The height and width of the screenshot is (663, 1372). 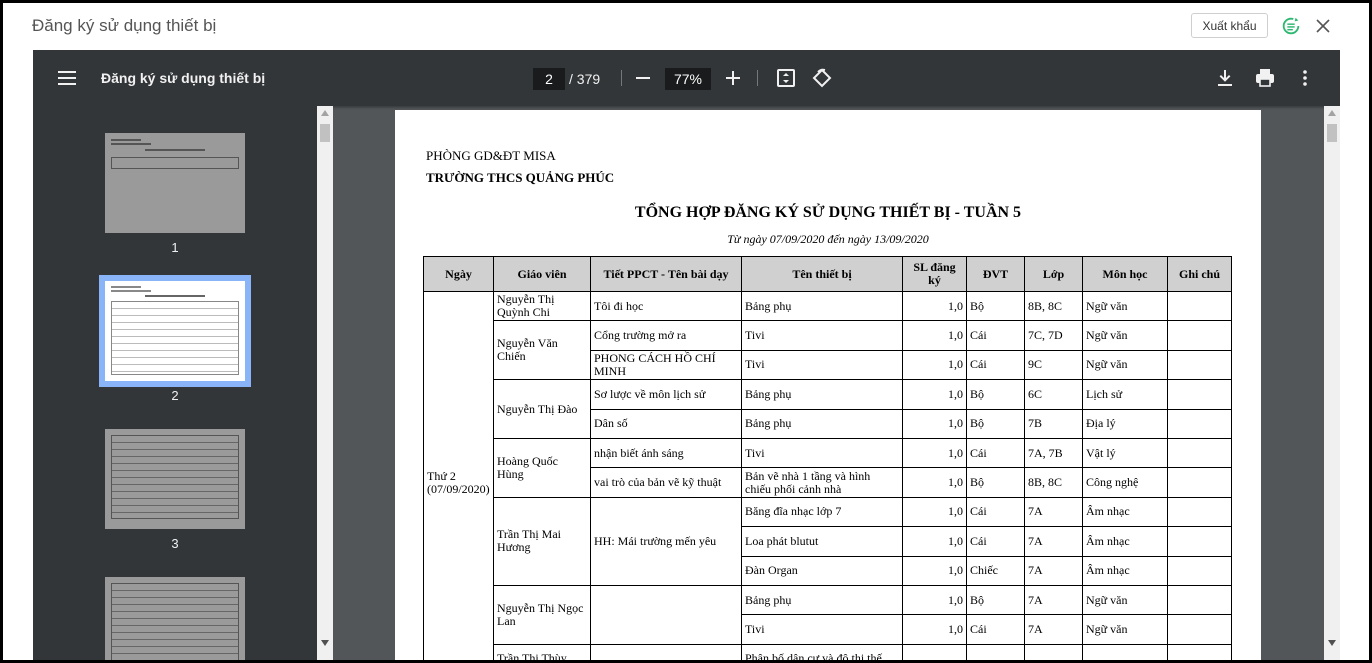 What do you see at coordinates (1053, 423) in the screenshot?
I see `class-cell: 7B` at bounding box center [1053, 423].